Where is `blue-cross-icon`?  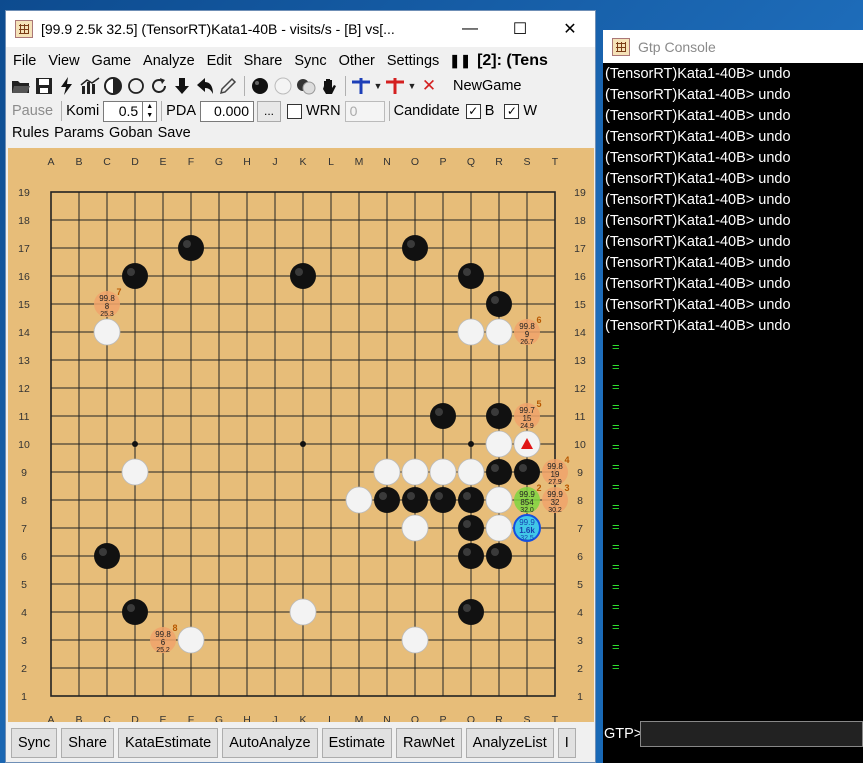
blue-cross-icon is located at coordinates (361, 86).